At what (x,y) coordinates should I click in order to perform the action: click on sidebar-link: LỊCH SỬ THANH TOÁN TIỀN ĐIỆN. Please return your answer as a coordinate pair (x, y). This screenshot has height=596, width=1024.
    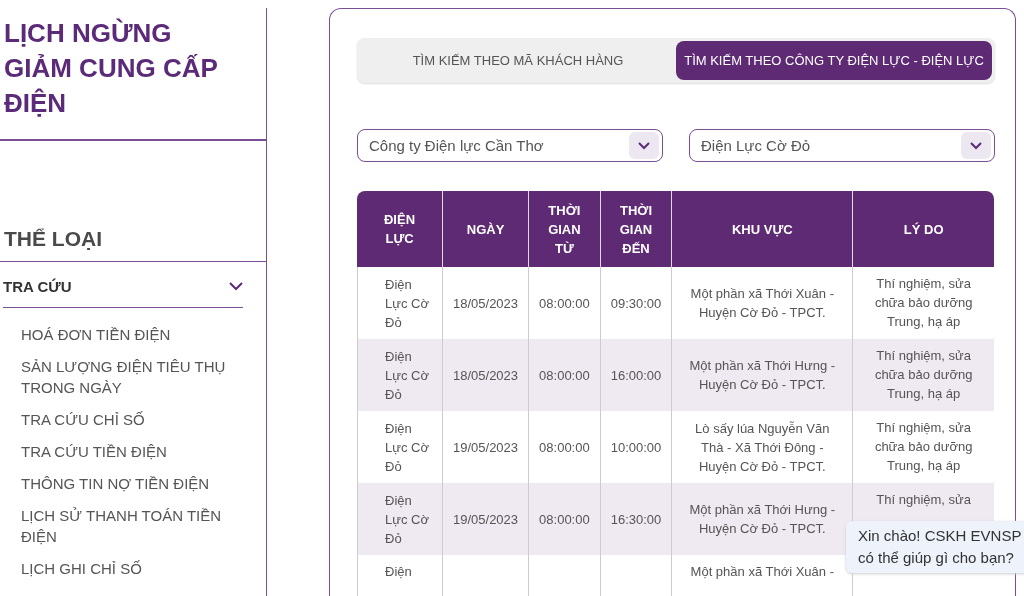
    Looking at the image, I should click on (128, 526).